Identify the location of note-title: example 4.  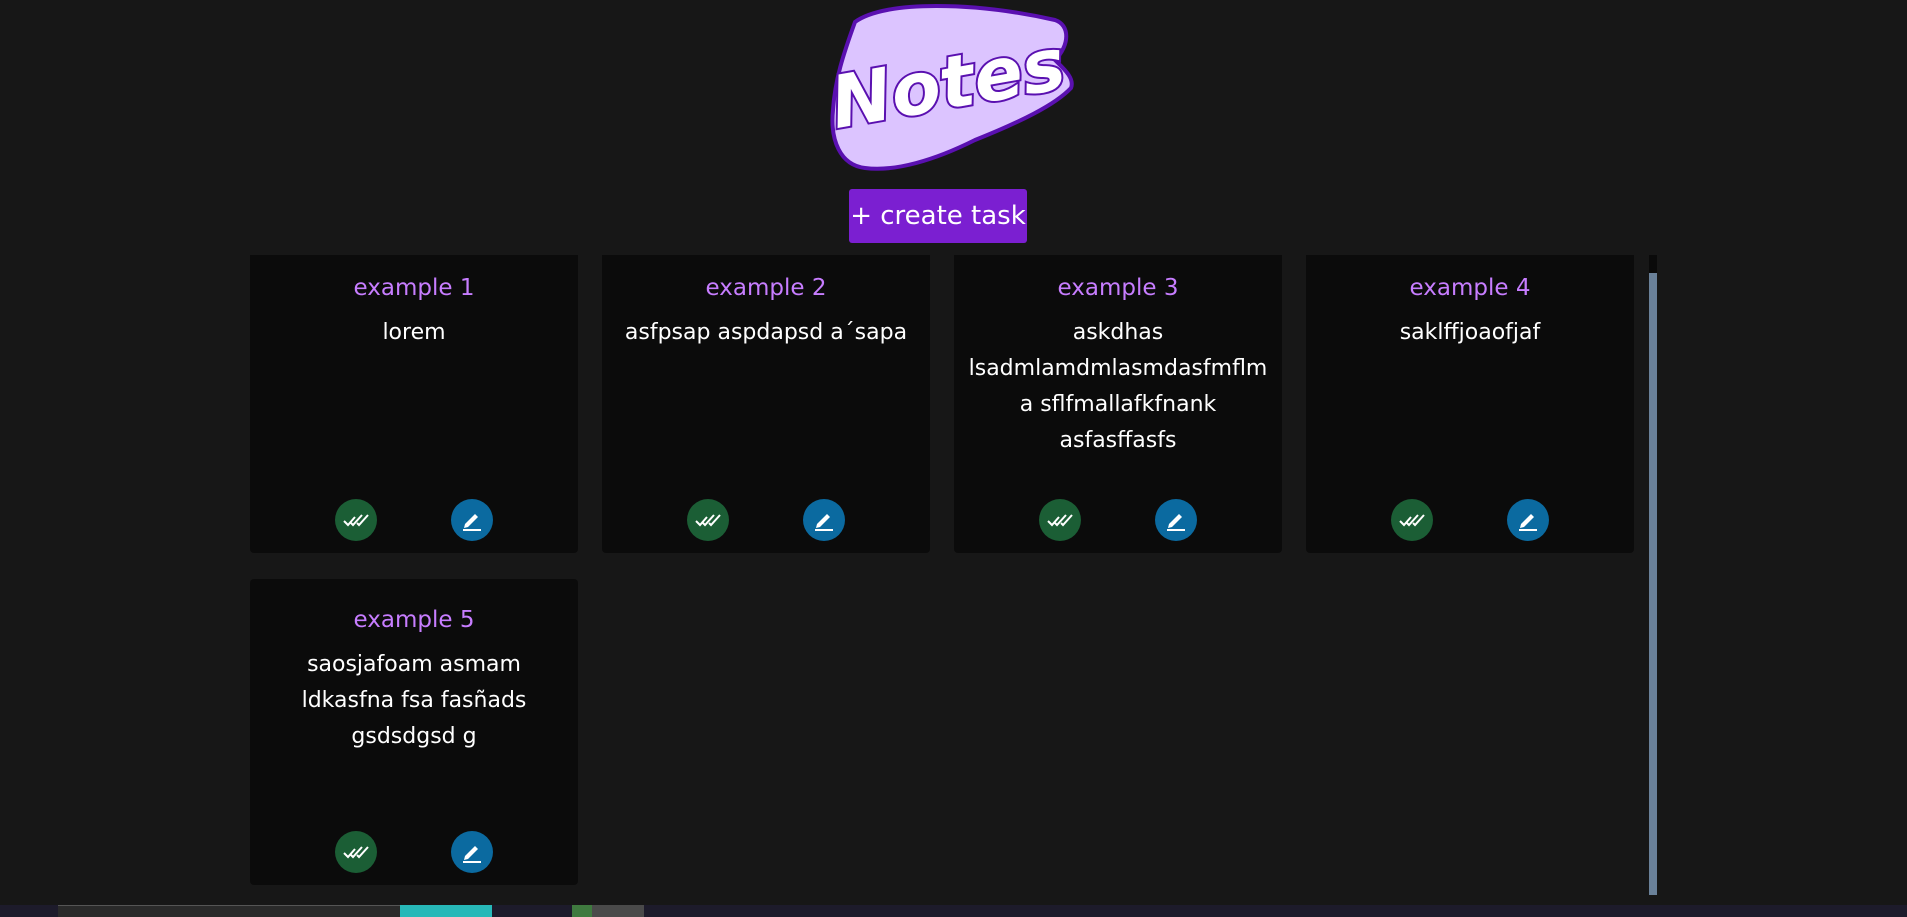
(1470, 288).